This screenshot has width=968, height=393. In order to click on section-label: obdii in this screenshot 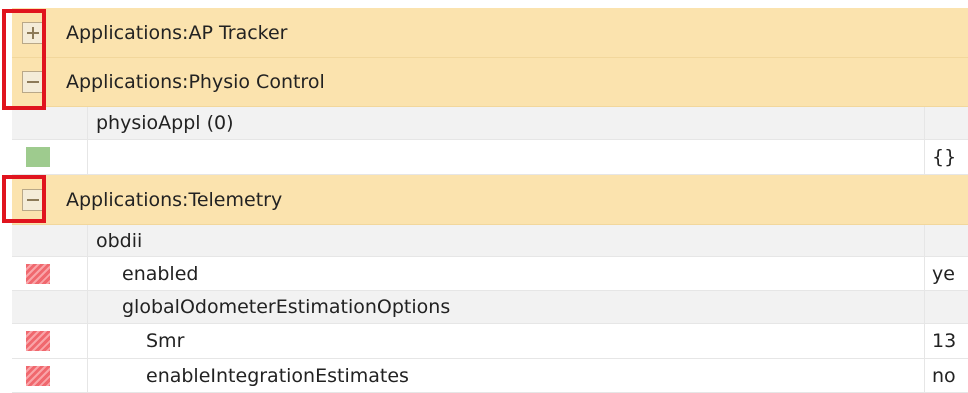, I will do `click(119, 240)`.